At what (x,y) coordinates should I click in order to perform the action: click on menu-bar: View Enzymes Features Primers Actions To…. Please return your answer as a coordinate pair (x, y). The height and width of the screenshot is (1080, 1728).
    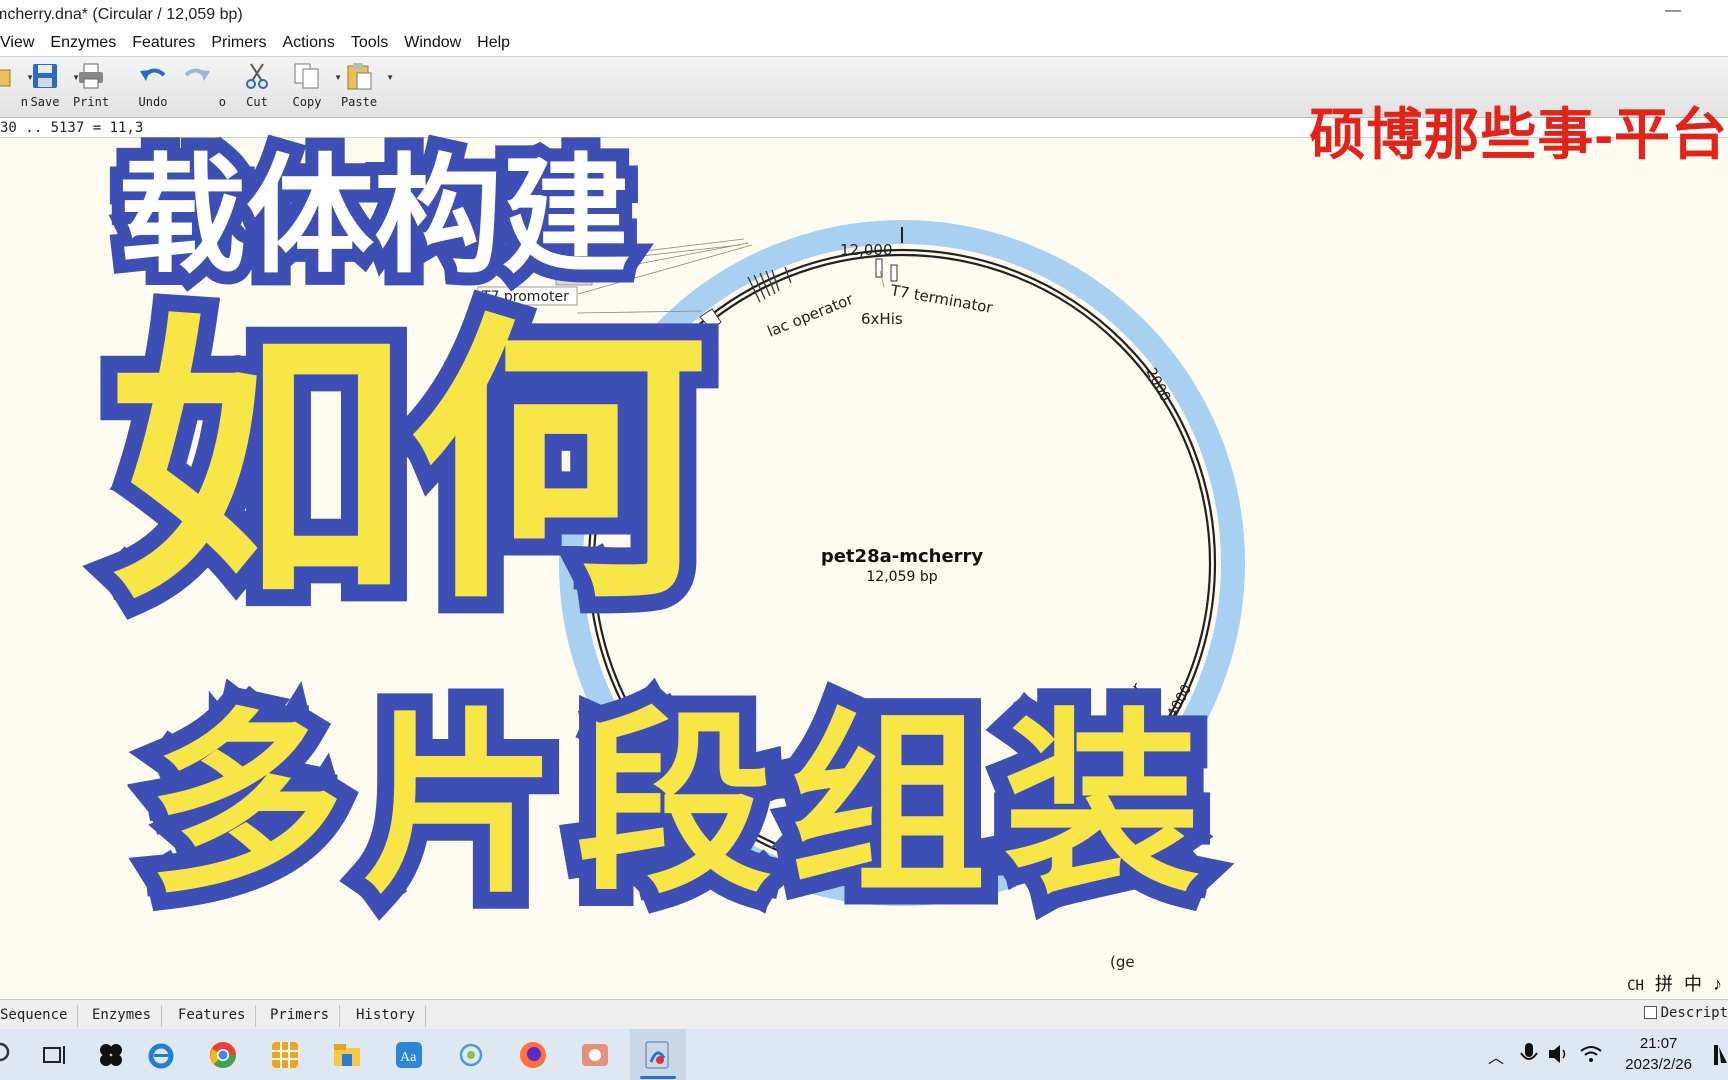
    Looking at the image, I should click on (864, 43).